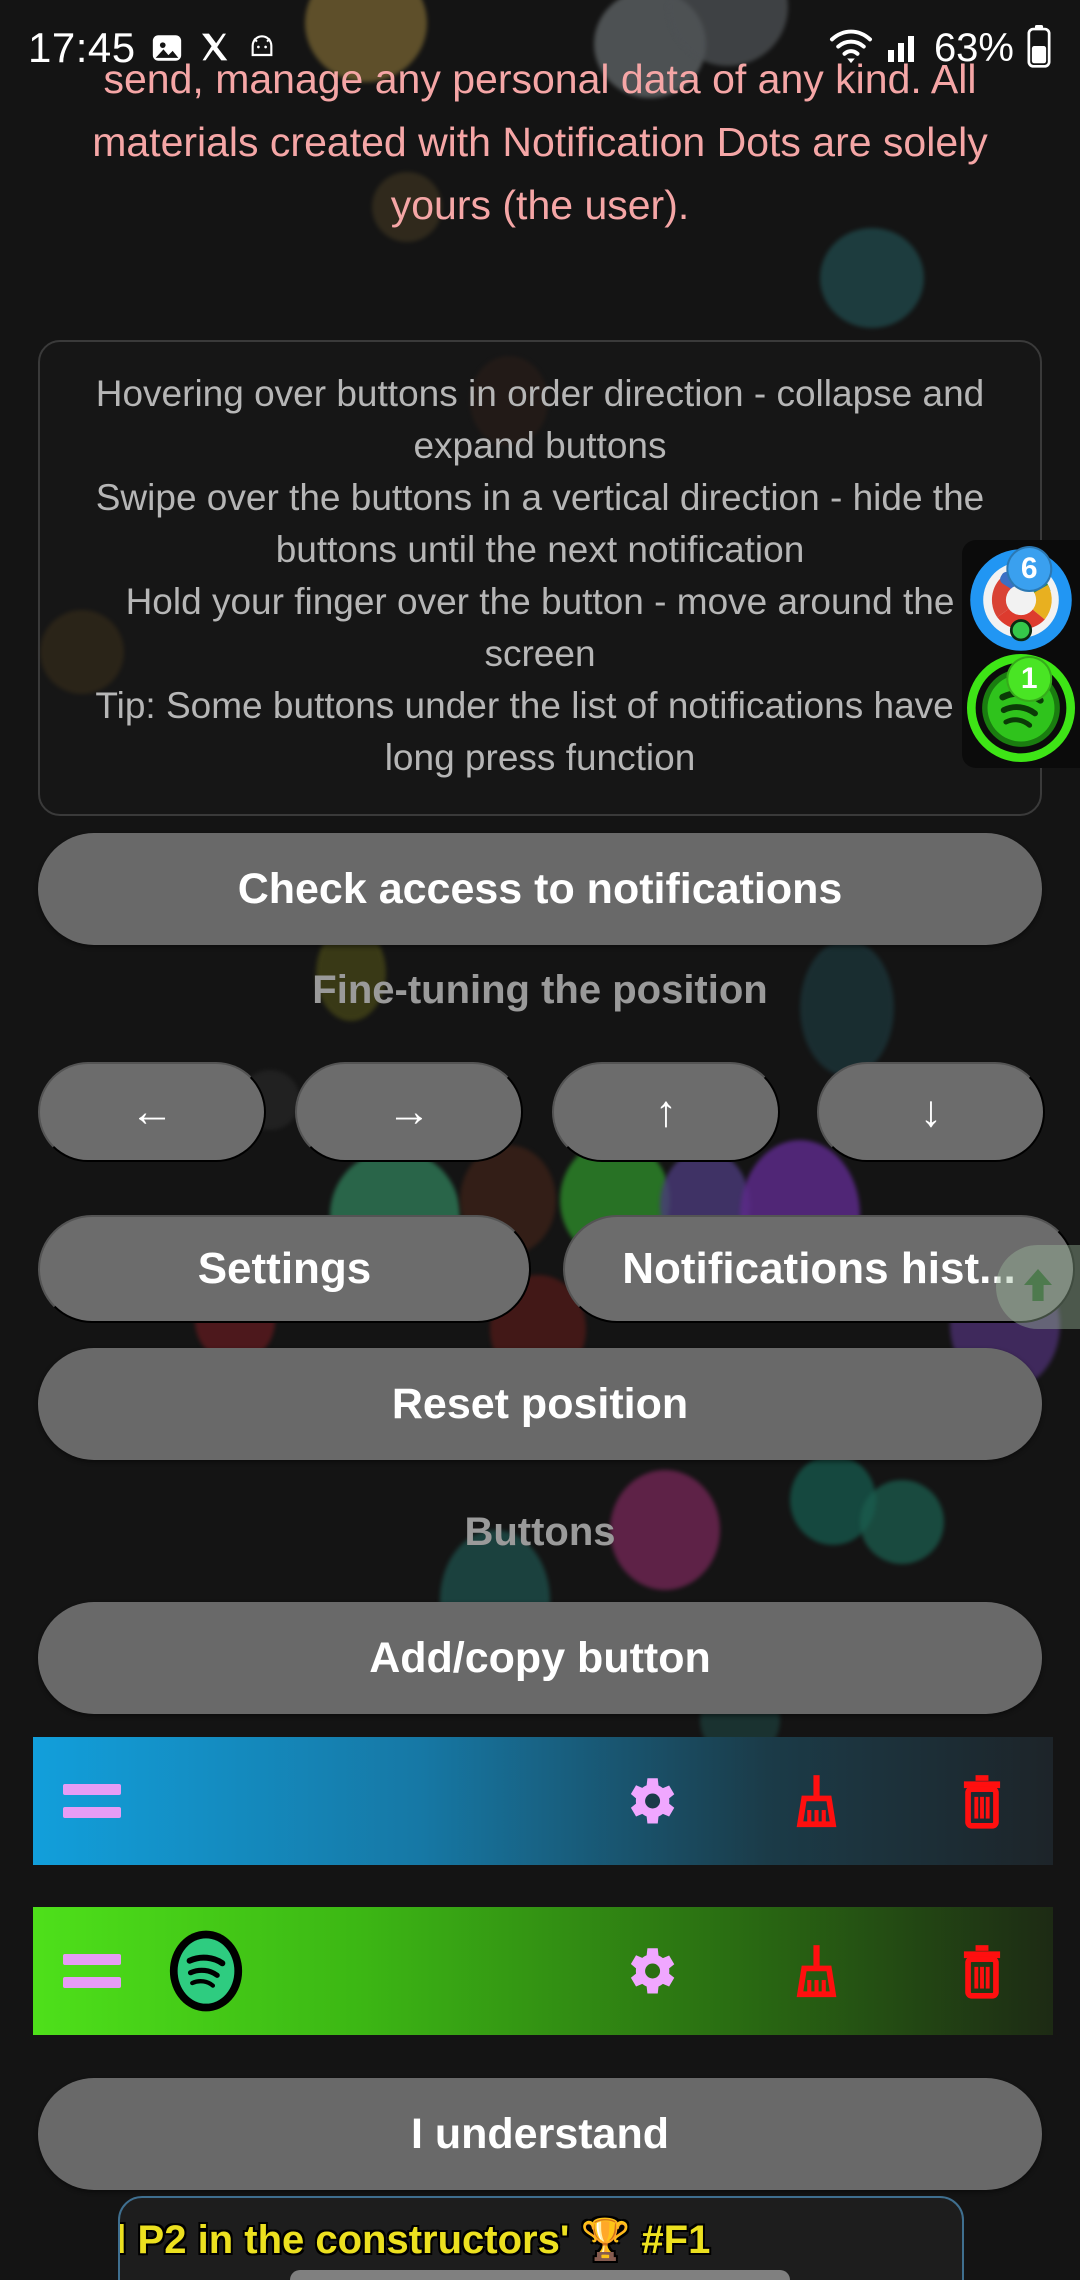  What do you see at coordinates (206, 1971) in the screenshot?
I see `spotify-icon` at bounding box center [206, 1971].